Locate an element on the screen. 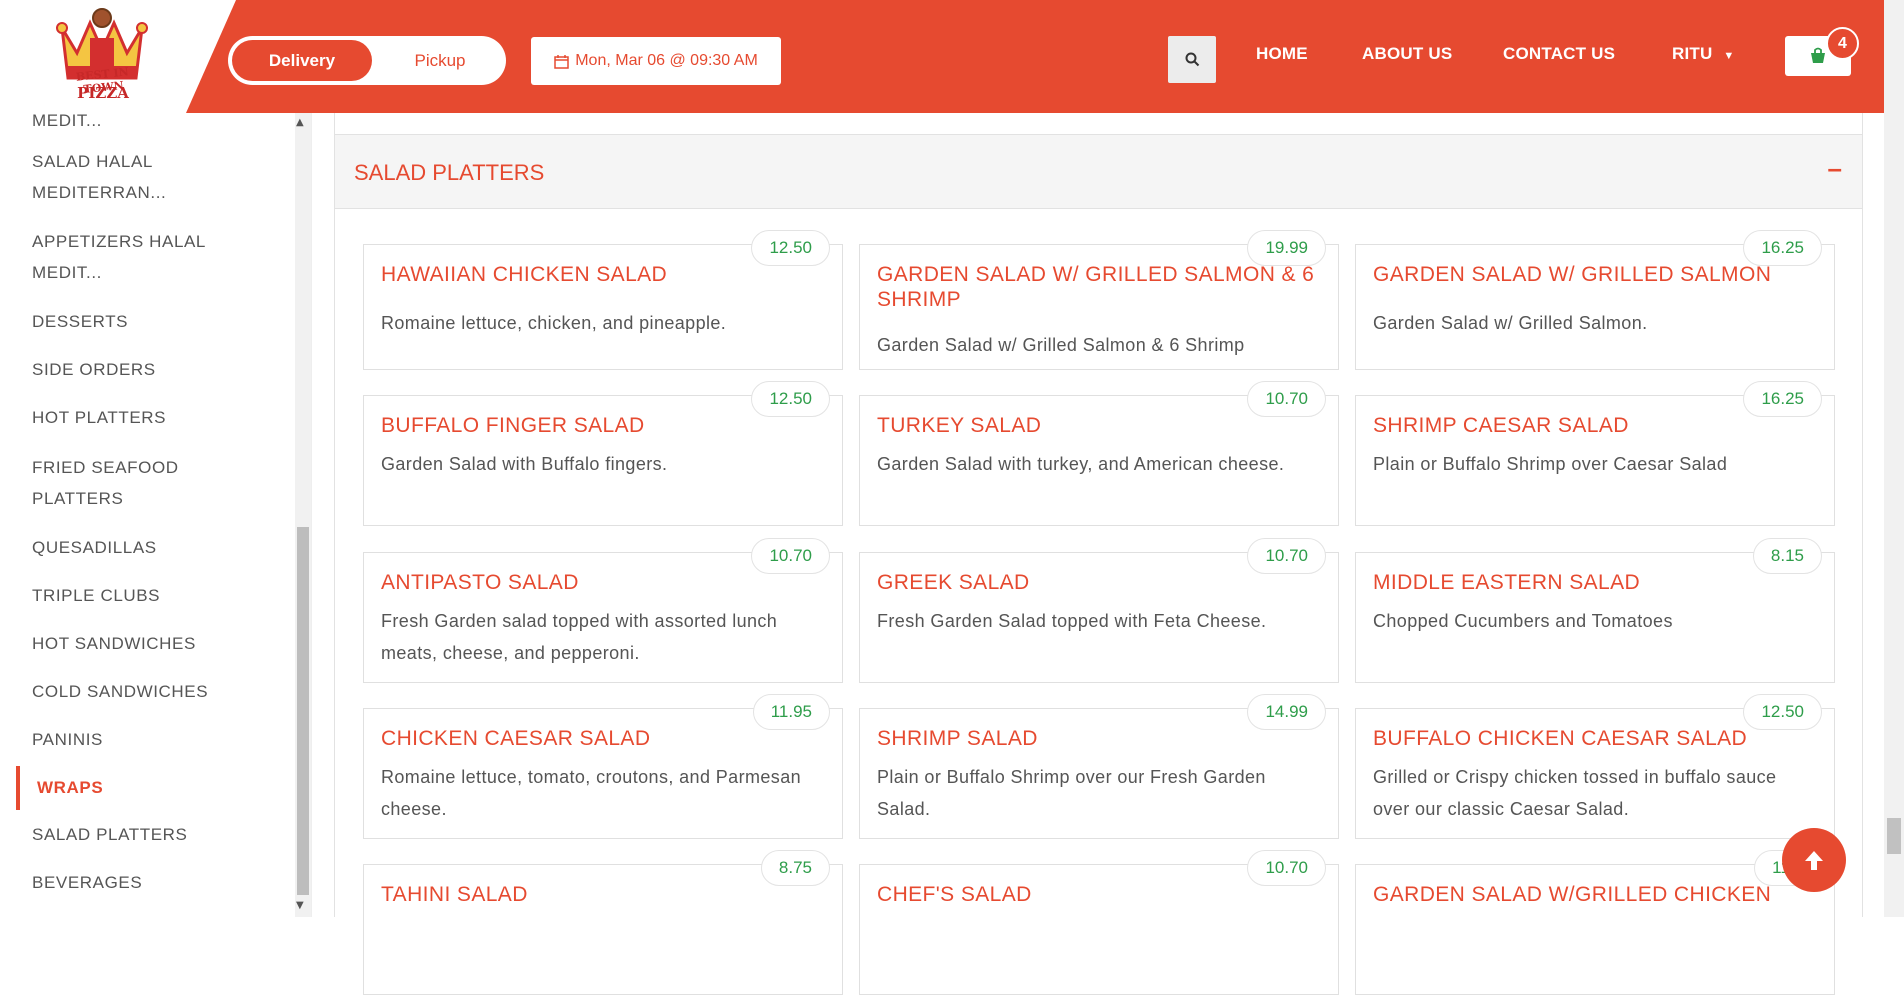 The height and width of the screenshot is (995, 1904). price-badge: 8.75 is located at coordinates (795, 868).